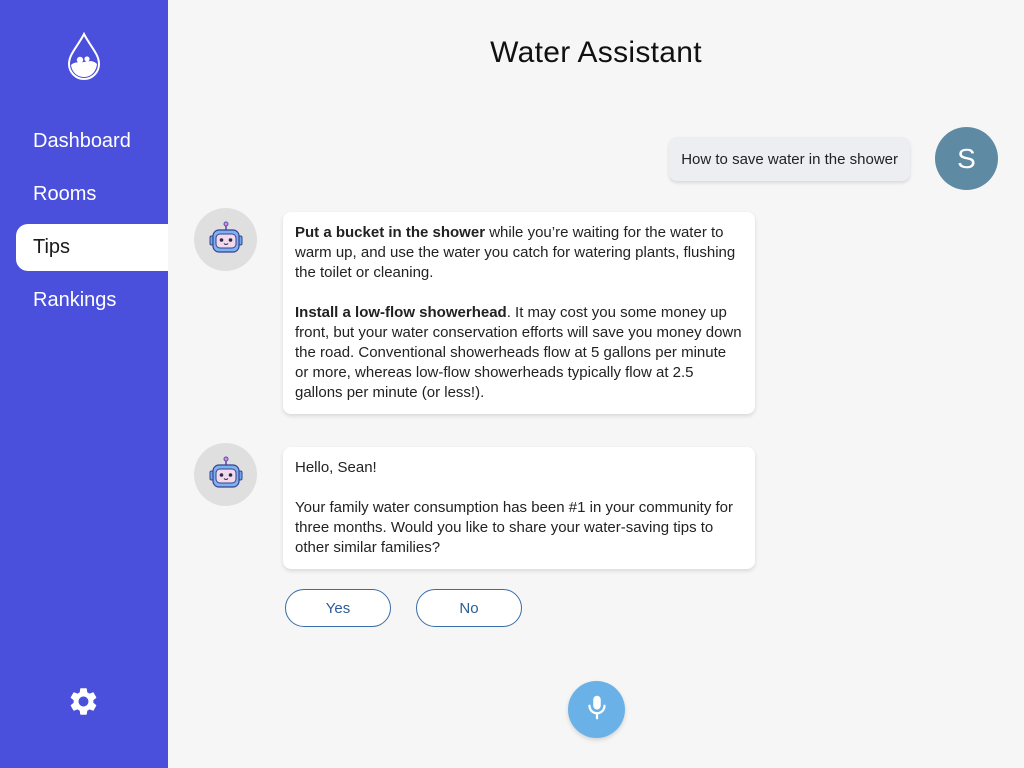 This screenshot has height=768, width=1024. What do you see at coordinates (401, 312) in the screenshot?
I see `tip-title: Install a low-flow showerhead` at bounding box center [401, 312].